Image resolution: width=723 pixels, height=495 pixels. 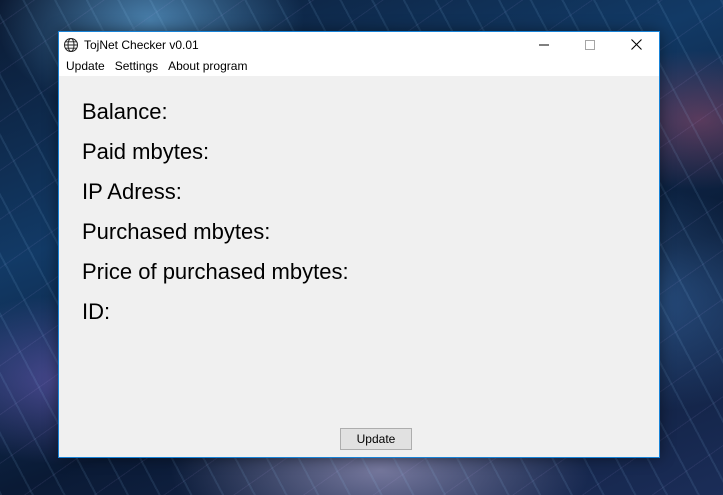 I want to click on purchased-mbytes-label: Purchased mbytes:, so click(x=176, y=231).